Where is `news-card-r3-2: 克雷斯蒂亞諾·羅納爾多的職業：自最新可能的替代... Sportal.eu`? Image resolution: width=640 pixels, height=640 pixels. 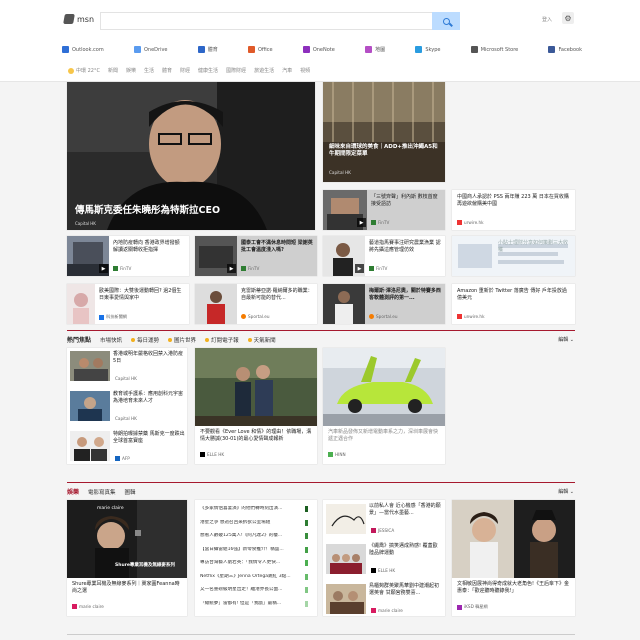 news-card-r3-2: 克雷斯蒂亞諾·羅納爾多的職業：自最新可能的替代... Sportal.eu is located at coordinates (256, 304).